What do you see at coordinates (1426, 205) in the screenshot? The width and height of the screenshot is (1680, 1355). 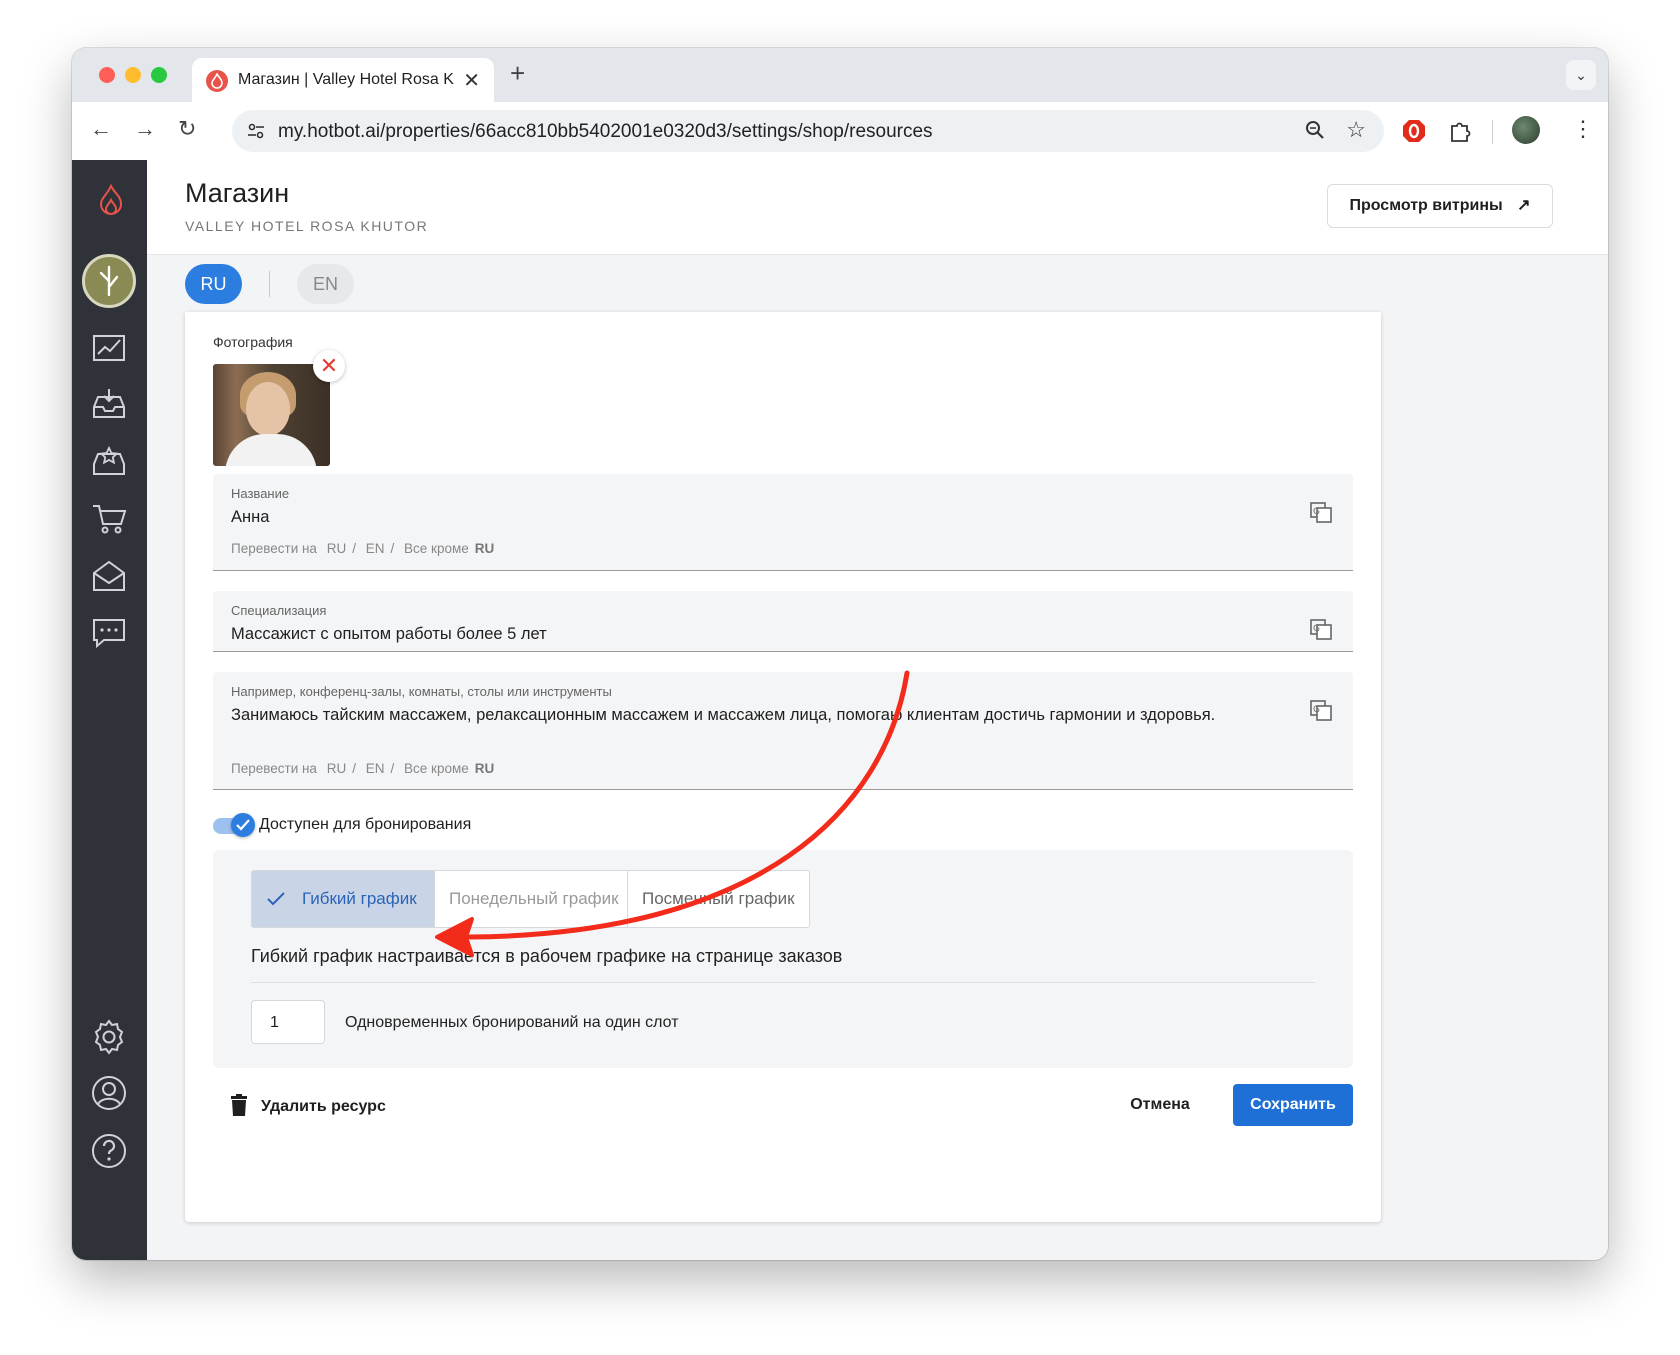 I see `view-storefront-label: Просмотр витрины` at bounding box center [1426, 205].